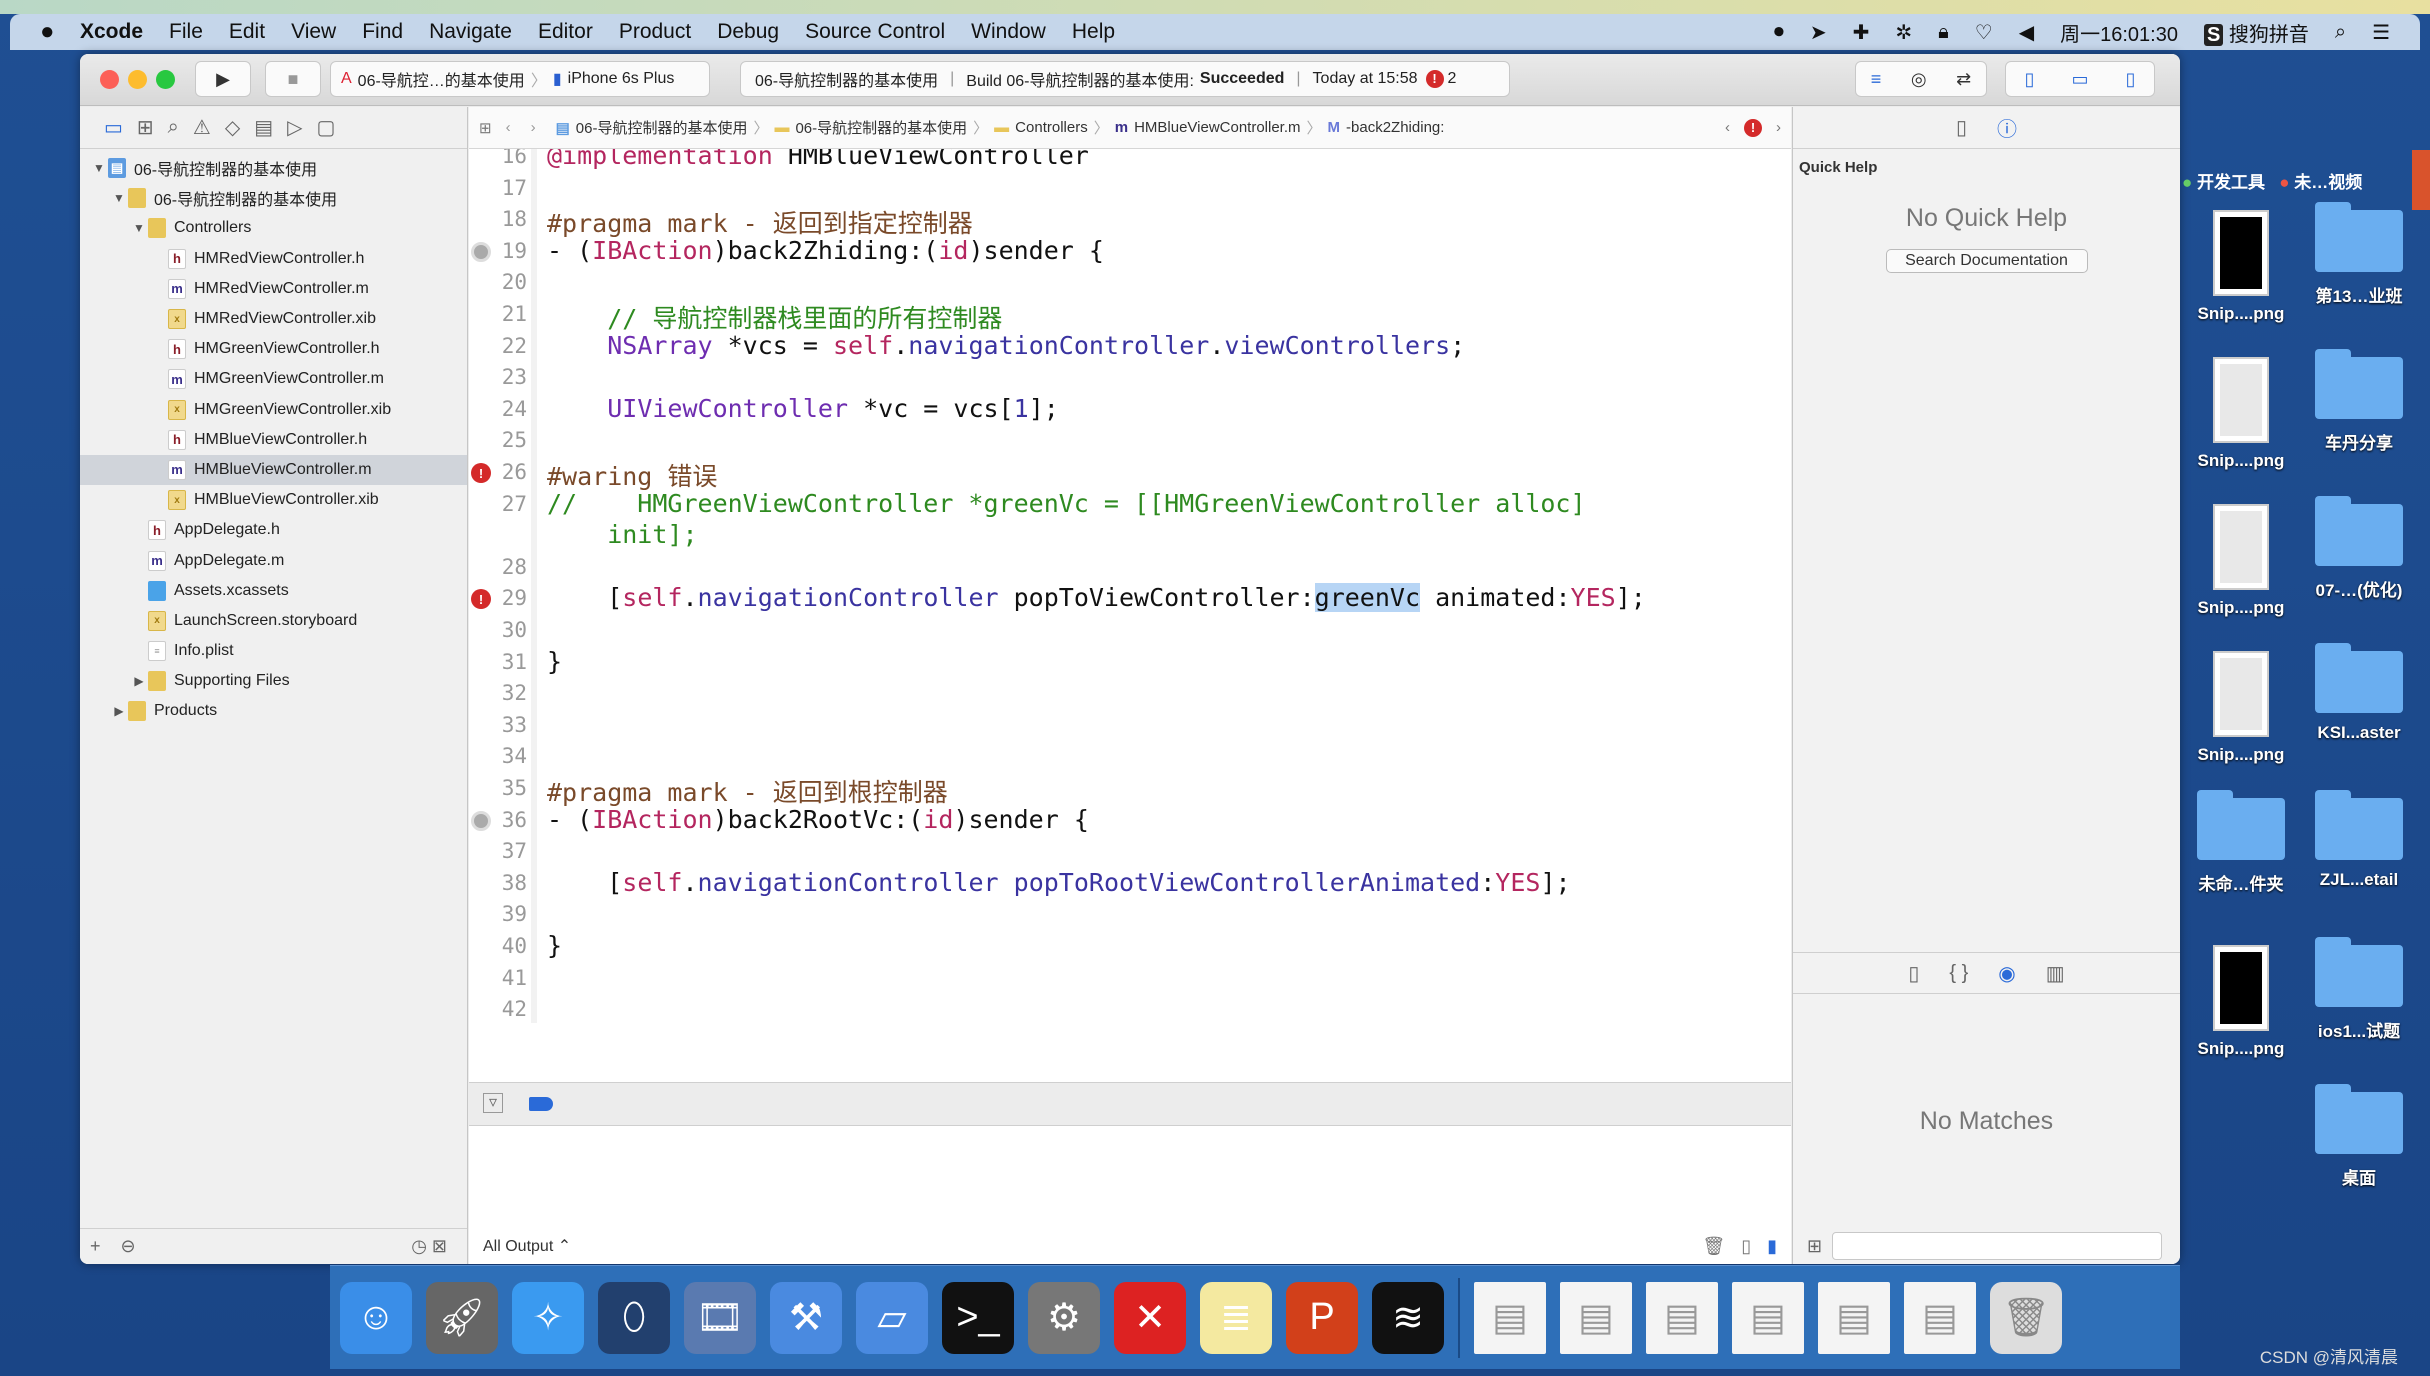  What do you see at coordinates (2007, 127) in the screenshot?
I see `quick-help-icon: ⓘ` at bounding box center [2007, 127].